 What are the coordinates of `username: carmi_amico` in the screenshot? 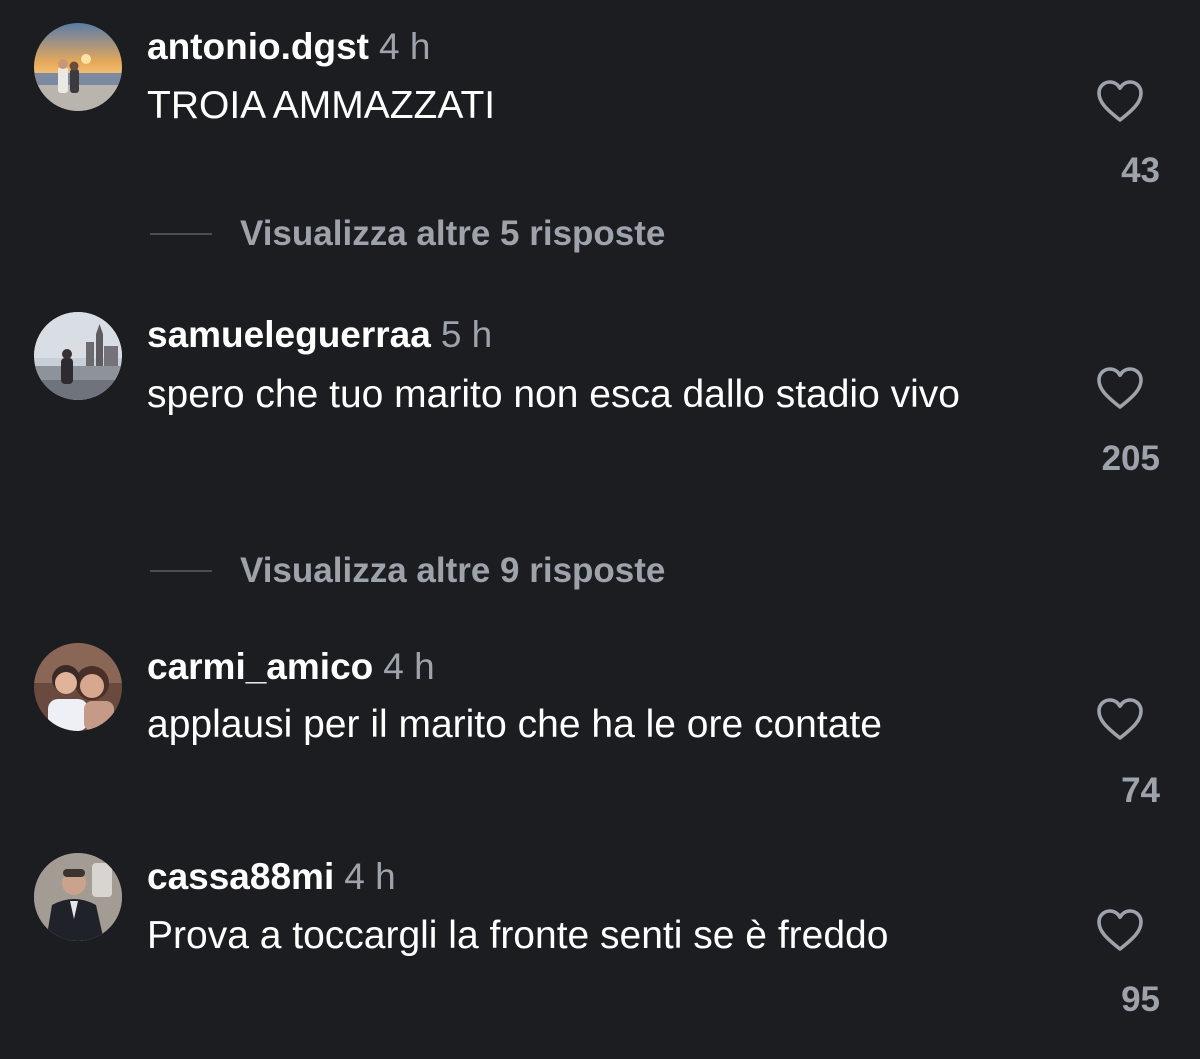 It's located at (260, 666).